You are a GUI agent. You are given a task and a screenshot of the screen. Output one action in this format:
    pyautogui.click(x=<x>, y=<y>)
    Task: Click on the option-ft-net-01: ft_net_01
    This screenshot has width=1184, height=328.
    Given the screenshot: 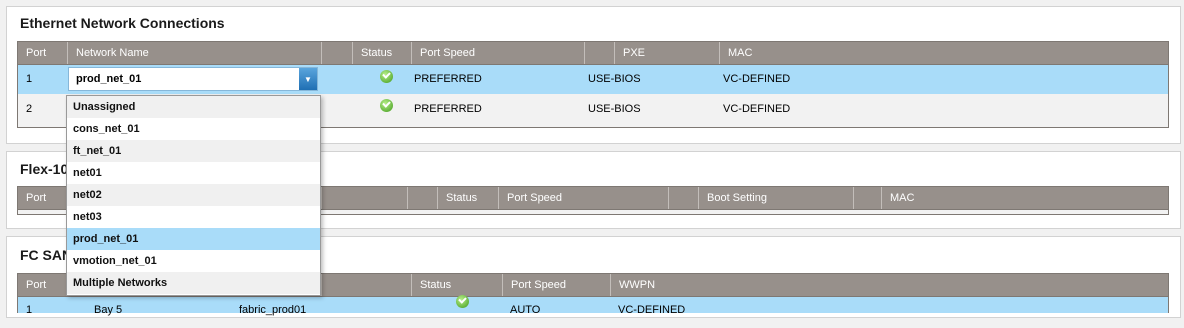 What is the action you would take?
    pyautogui.click(x=193, y=151)
    